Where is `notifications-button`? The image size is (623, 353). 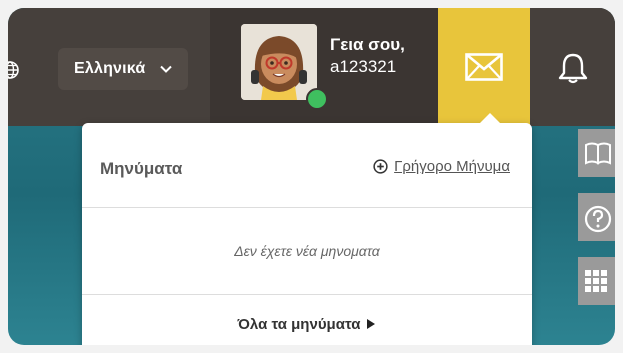 notifications-button is located at coordinates (572, 67).